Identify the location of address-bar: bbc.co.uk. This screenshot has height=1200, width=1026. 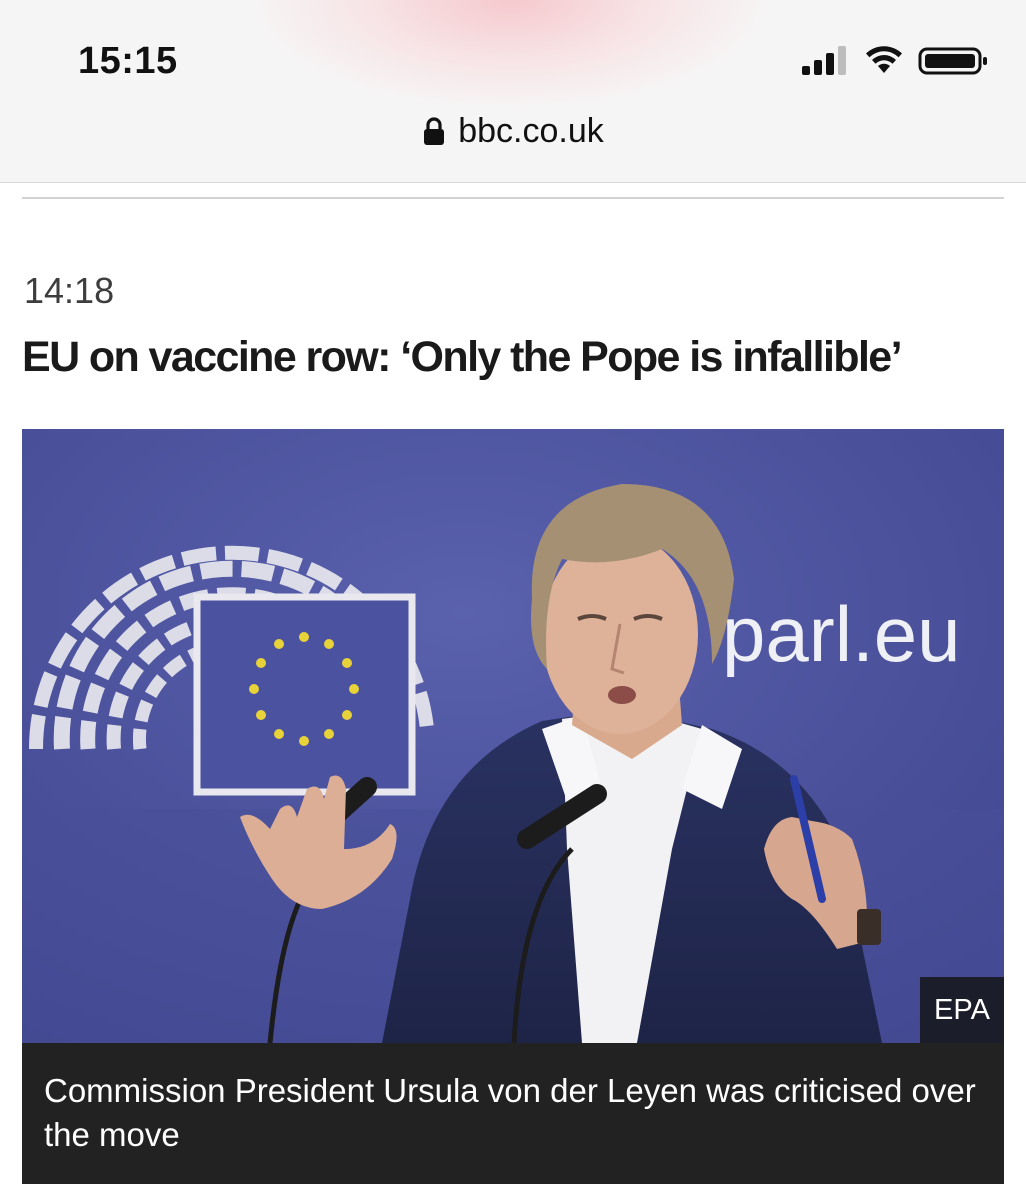
(513, 131).